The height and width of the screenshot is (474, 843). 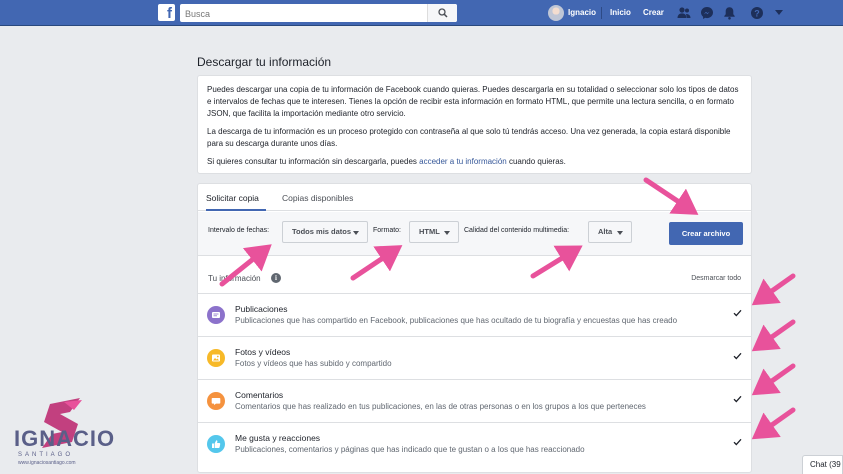 I want to click on search-button, so click(x=442, y=13).